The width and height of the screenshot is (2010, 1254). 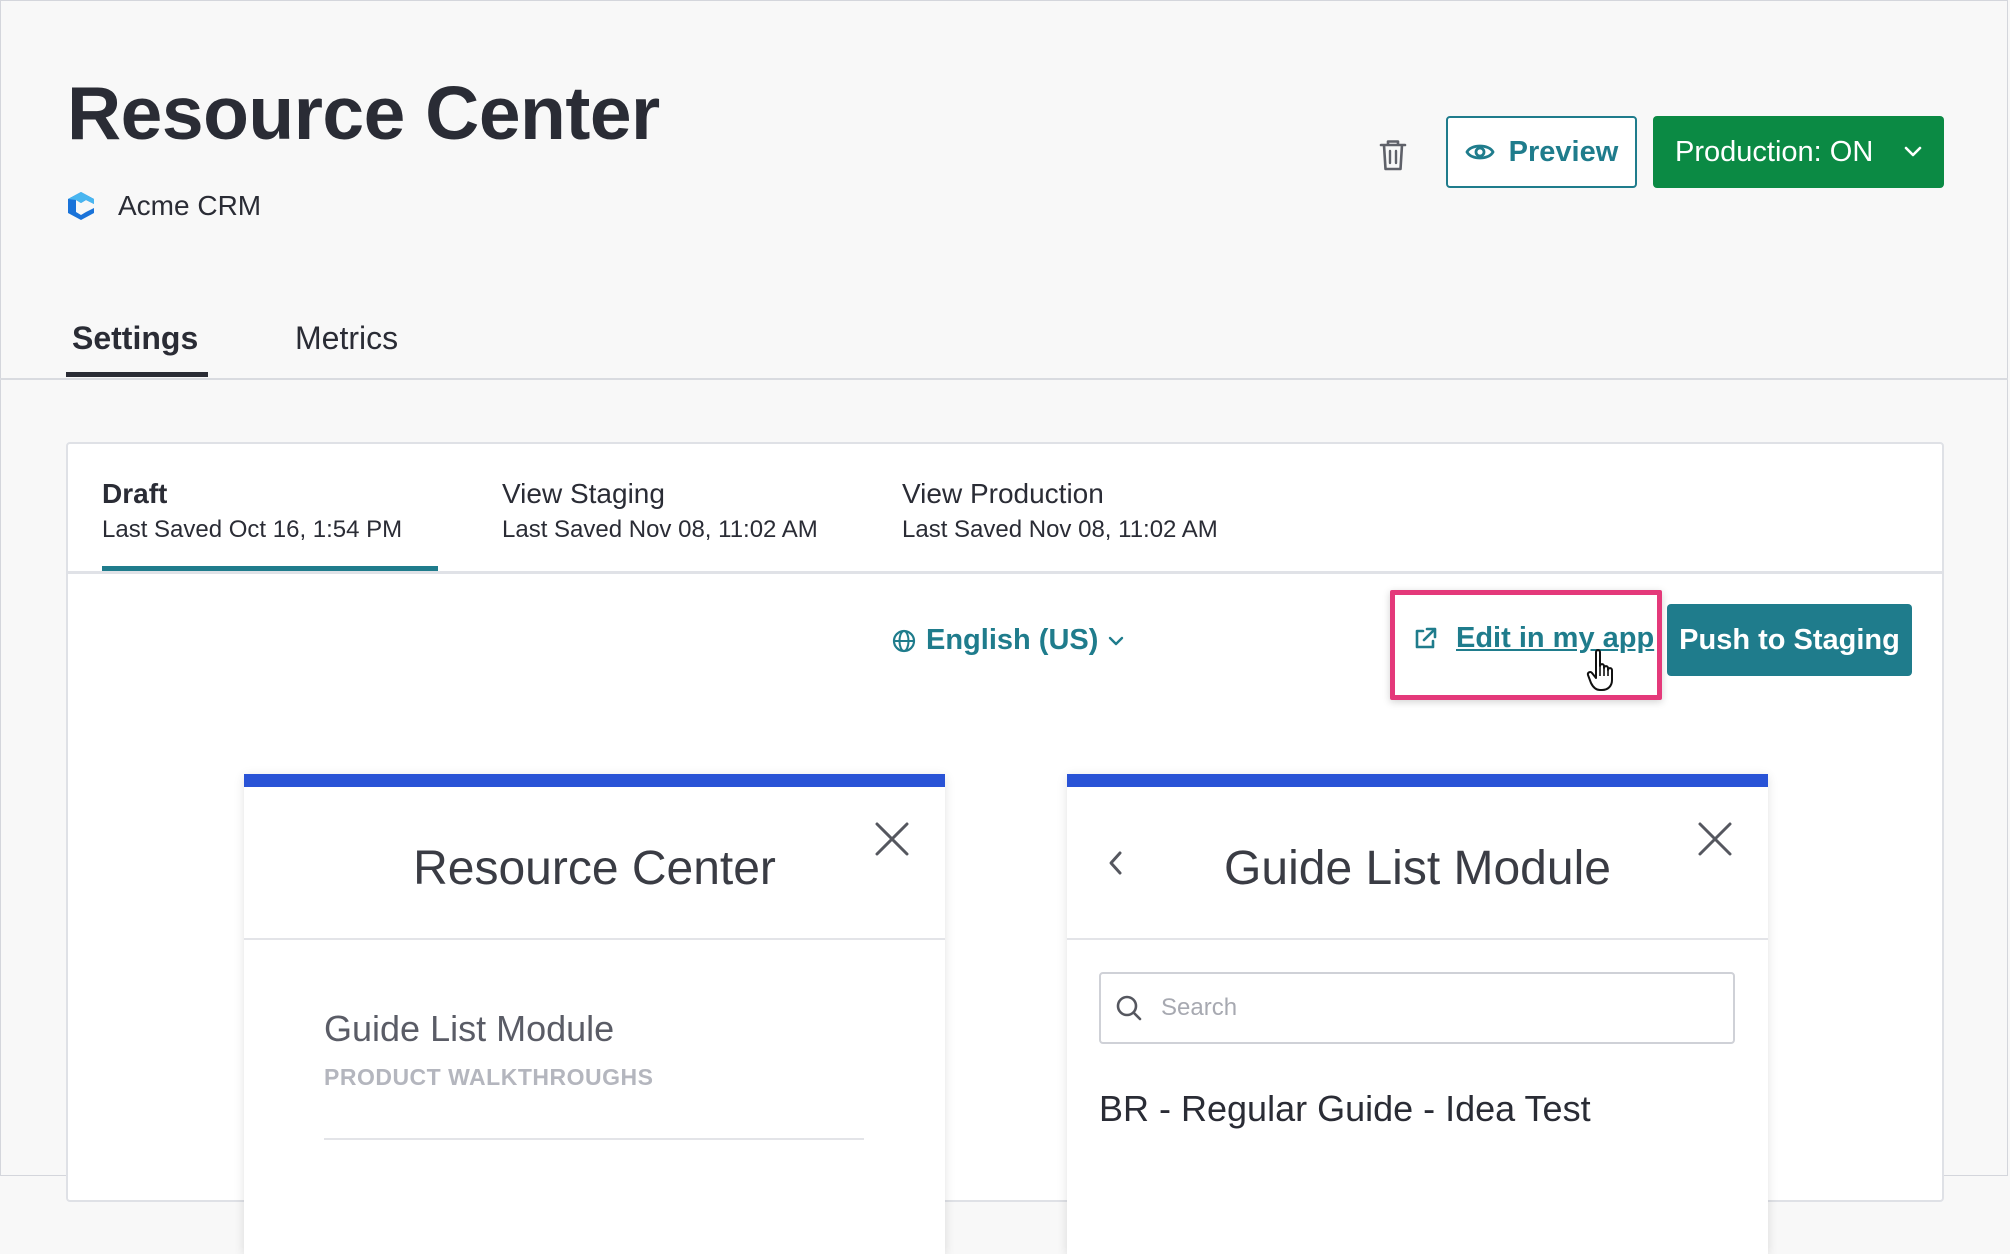 What do you see at coordinates (1426, 637) in the screenshot?
I see `external-link-icon` at bounding box center [1426, 637].